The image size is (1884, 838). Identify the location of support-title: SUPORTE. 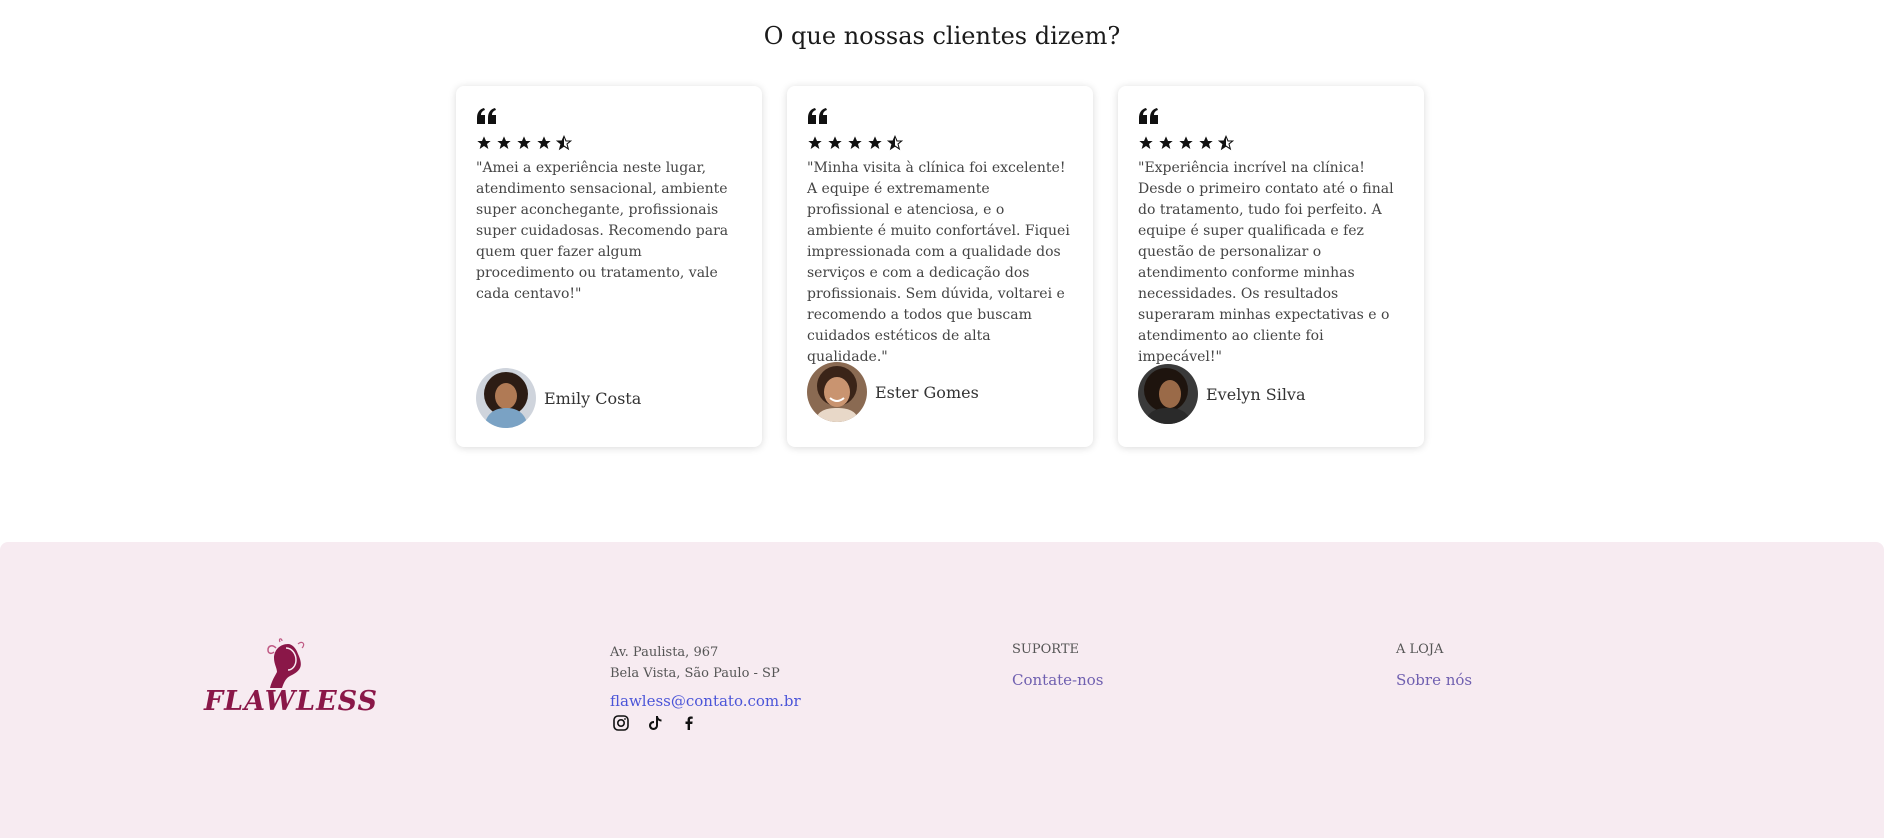
(1045, 649).